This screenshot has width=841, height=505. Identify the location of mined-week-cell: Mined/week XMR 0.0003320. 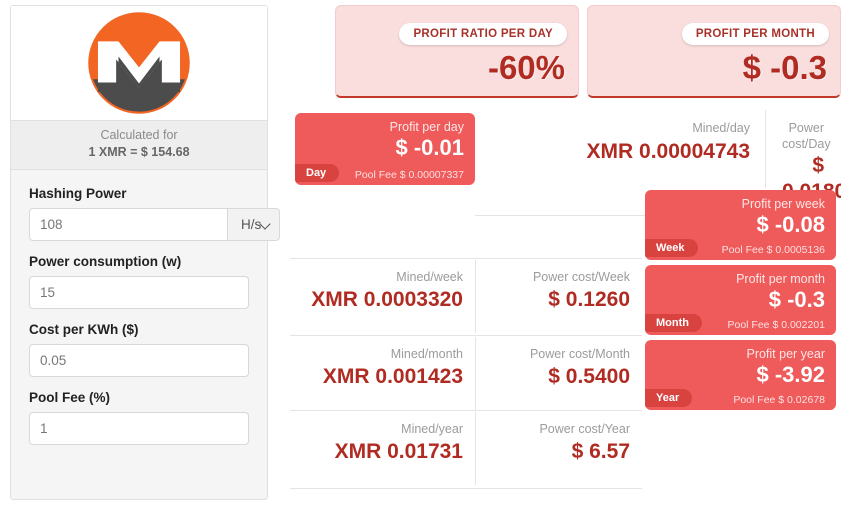
(382, 290).